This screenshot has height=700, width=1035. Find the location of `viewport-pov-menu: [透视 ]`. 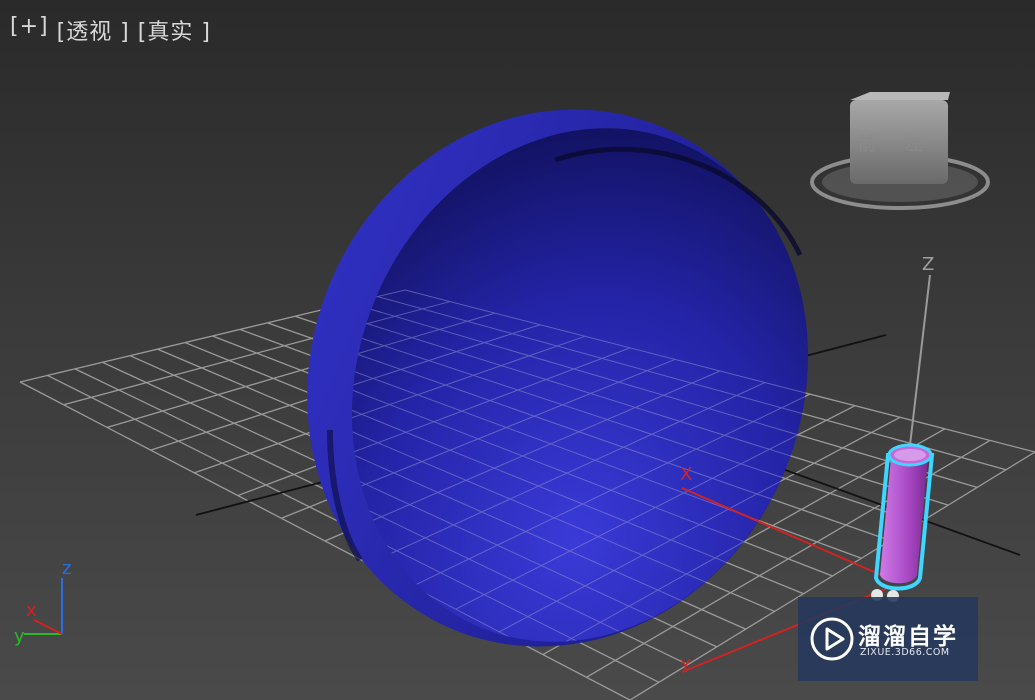

viewport-pov-menu: [透视 ] is located at coordinates (93, 30).